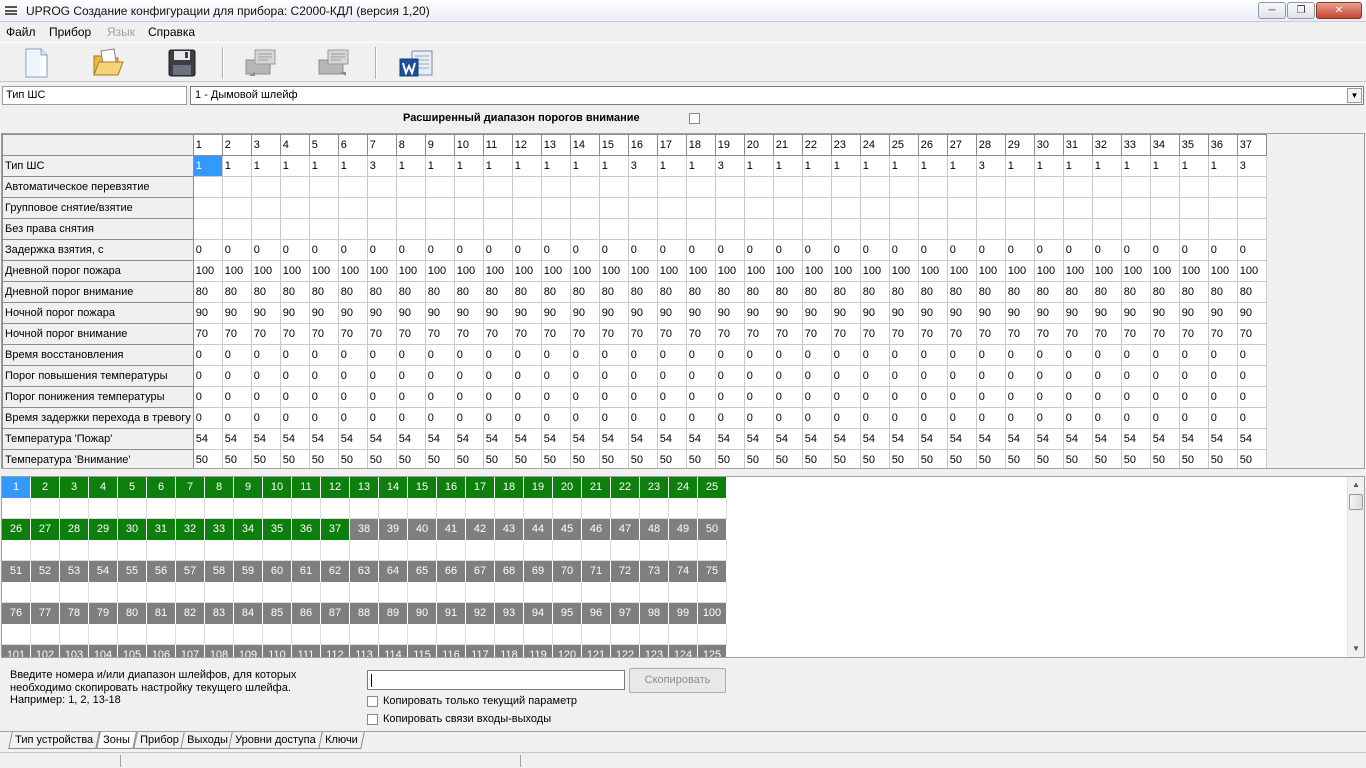 The width and height of the screenshot is (1366, 768). I want to click on zone-cell: 89, so click(393, 613).